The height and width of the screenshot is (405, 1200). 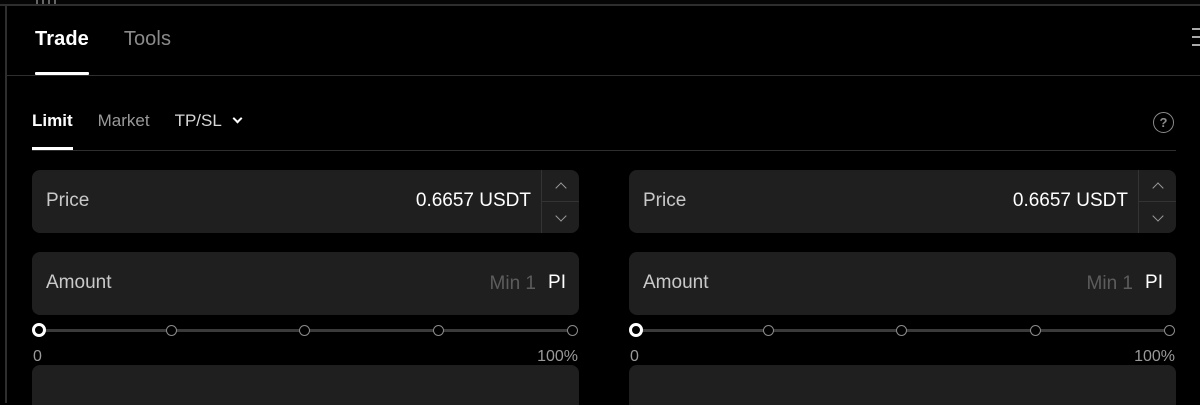 What do you see at coordinates (305, 341) in the screenshot?
I see `buy-amount-slider: 0 100%` at bounding box center [305, 341].